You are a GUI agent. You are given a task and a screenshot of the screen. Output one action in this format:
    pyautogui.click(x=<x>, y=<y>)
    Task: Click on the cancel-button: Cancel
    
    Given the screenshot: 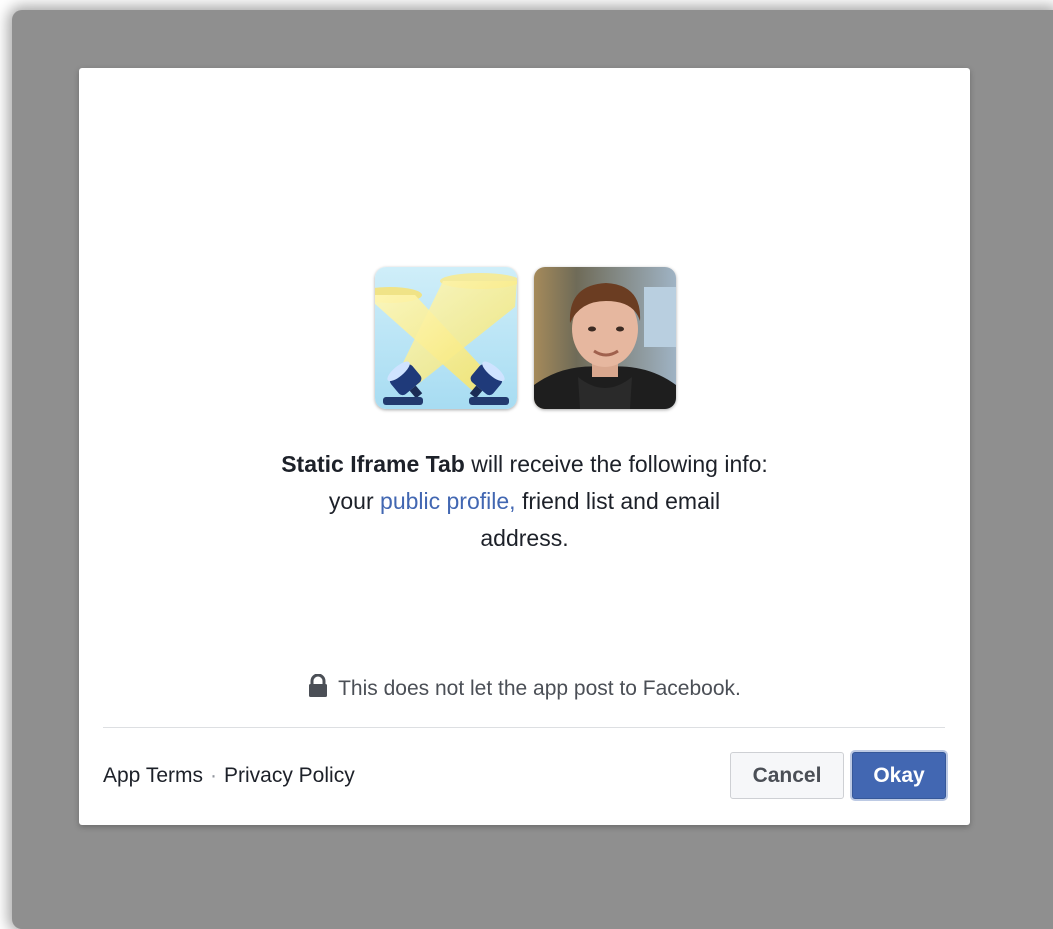 What is the action you would take?
    pyautogui.click(x=787, y=775)
    